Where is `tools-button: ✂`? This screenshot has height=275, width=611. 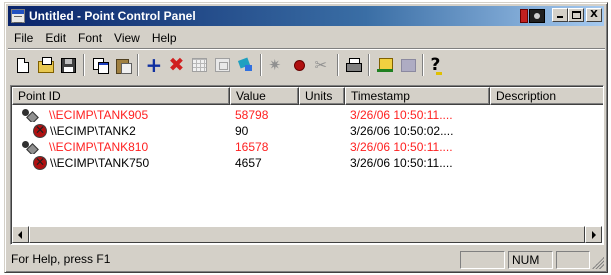 tools-button: ✂ is located at coordinates (322, 65).